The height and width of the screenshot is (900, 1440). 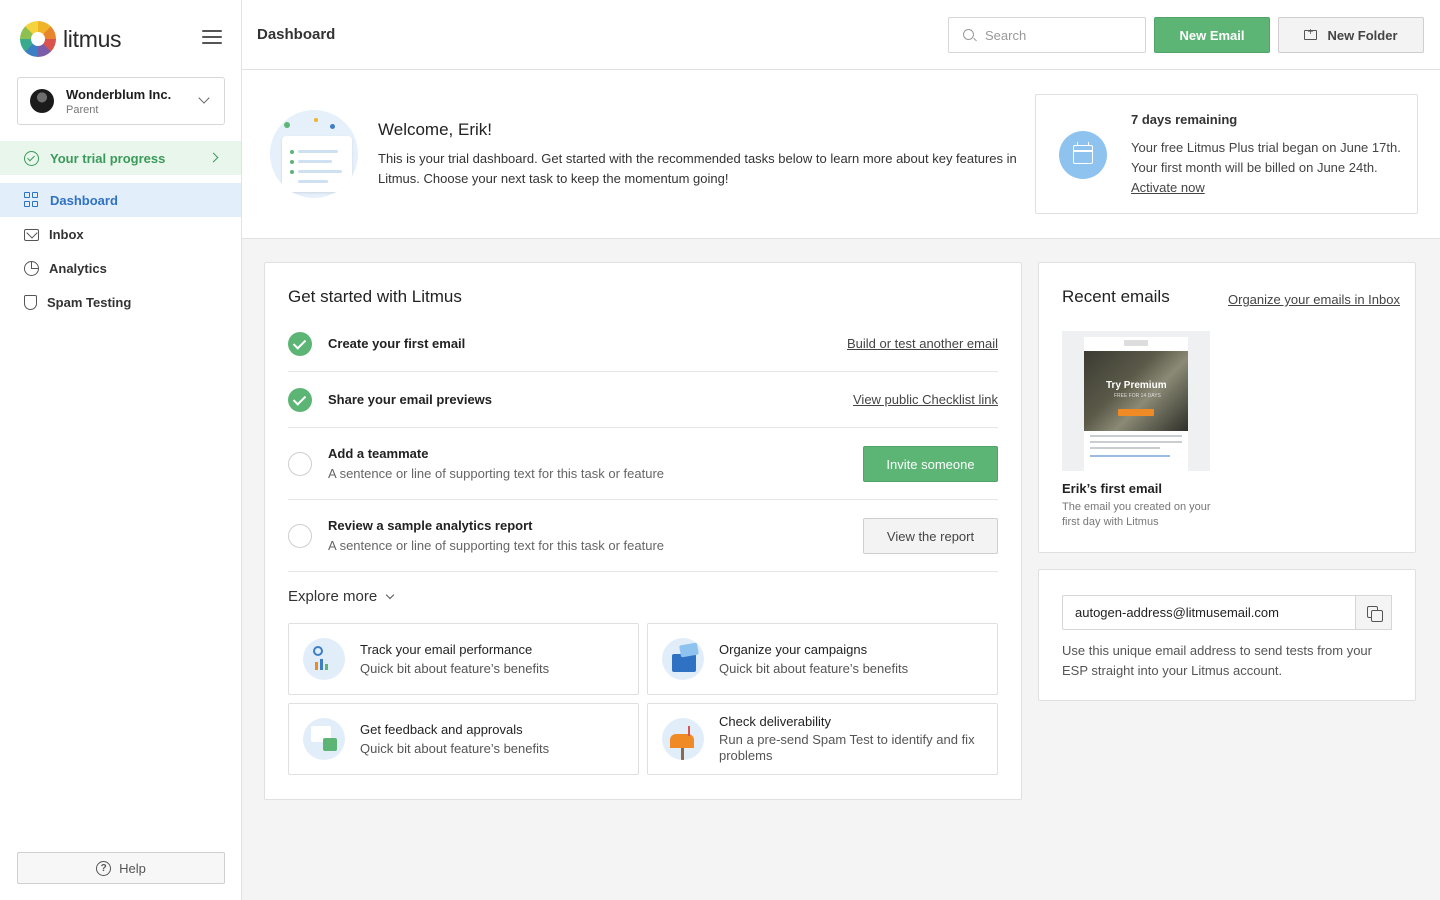 I want to click on autogen-address-field: autogen-address@litmusemail.com, so click(x=1227, y=612).